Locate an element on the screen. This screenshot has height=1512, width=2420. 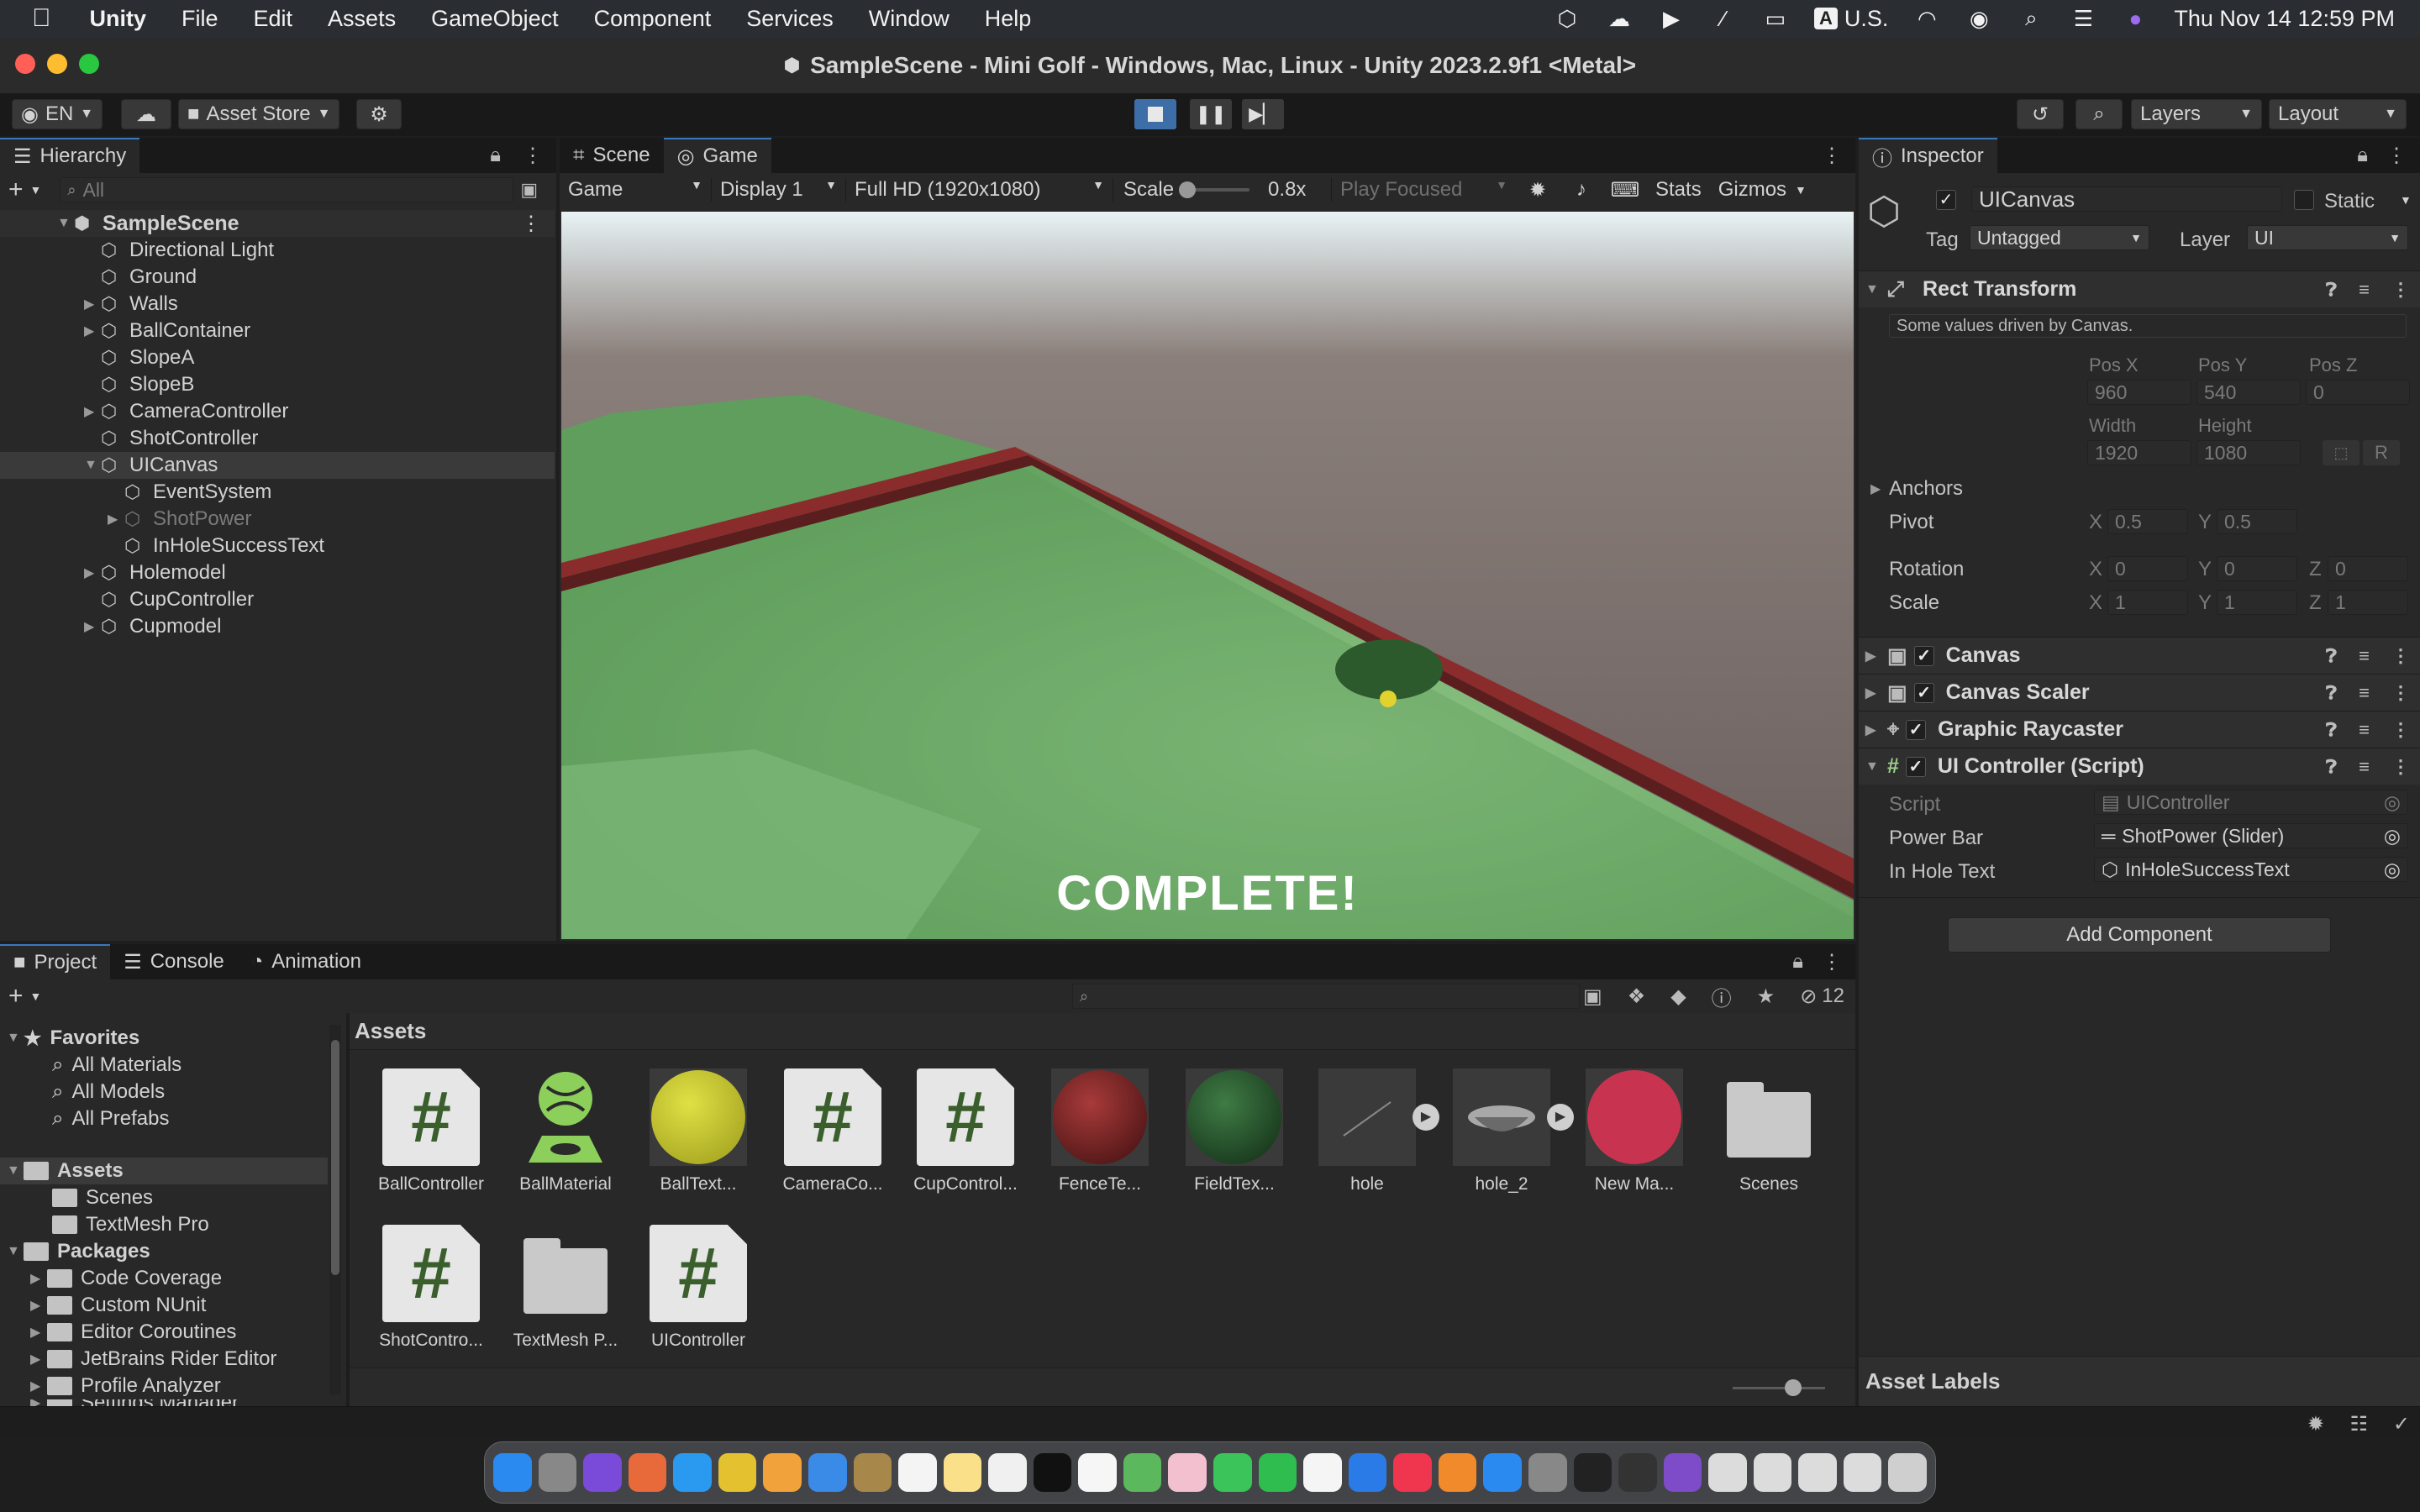
width-field: 1920 is located at coordinates (2139, 452).